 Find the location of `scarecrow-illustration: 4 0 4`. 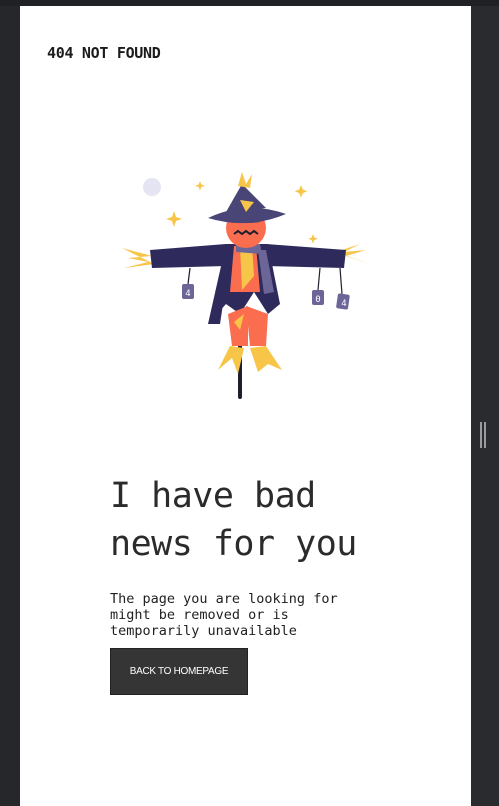

scarecrow-illustration: 4 0 4 is located at coordinates (246, 285).